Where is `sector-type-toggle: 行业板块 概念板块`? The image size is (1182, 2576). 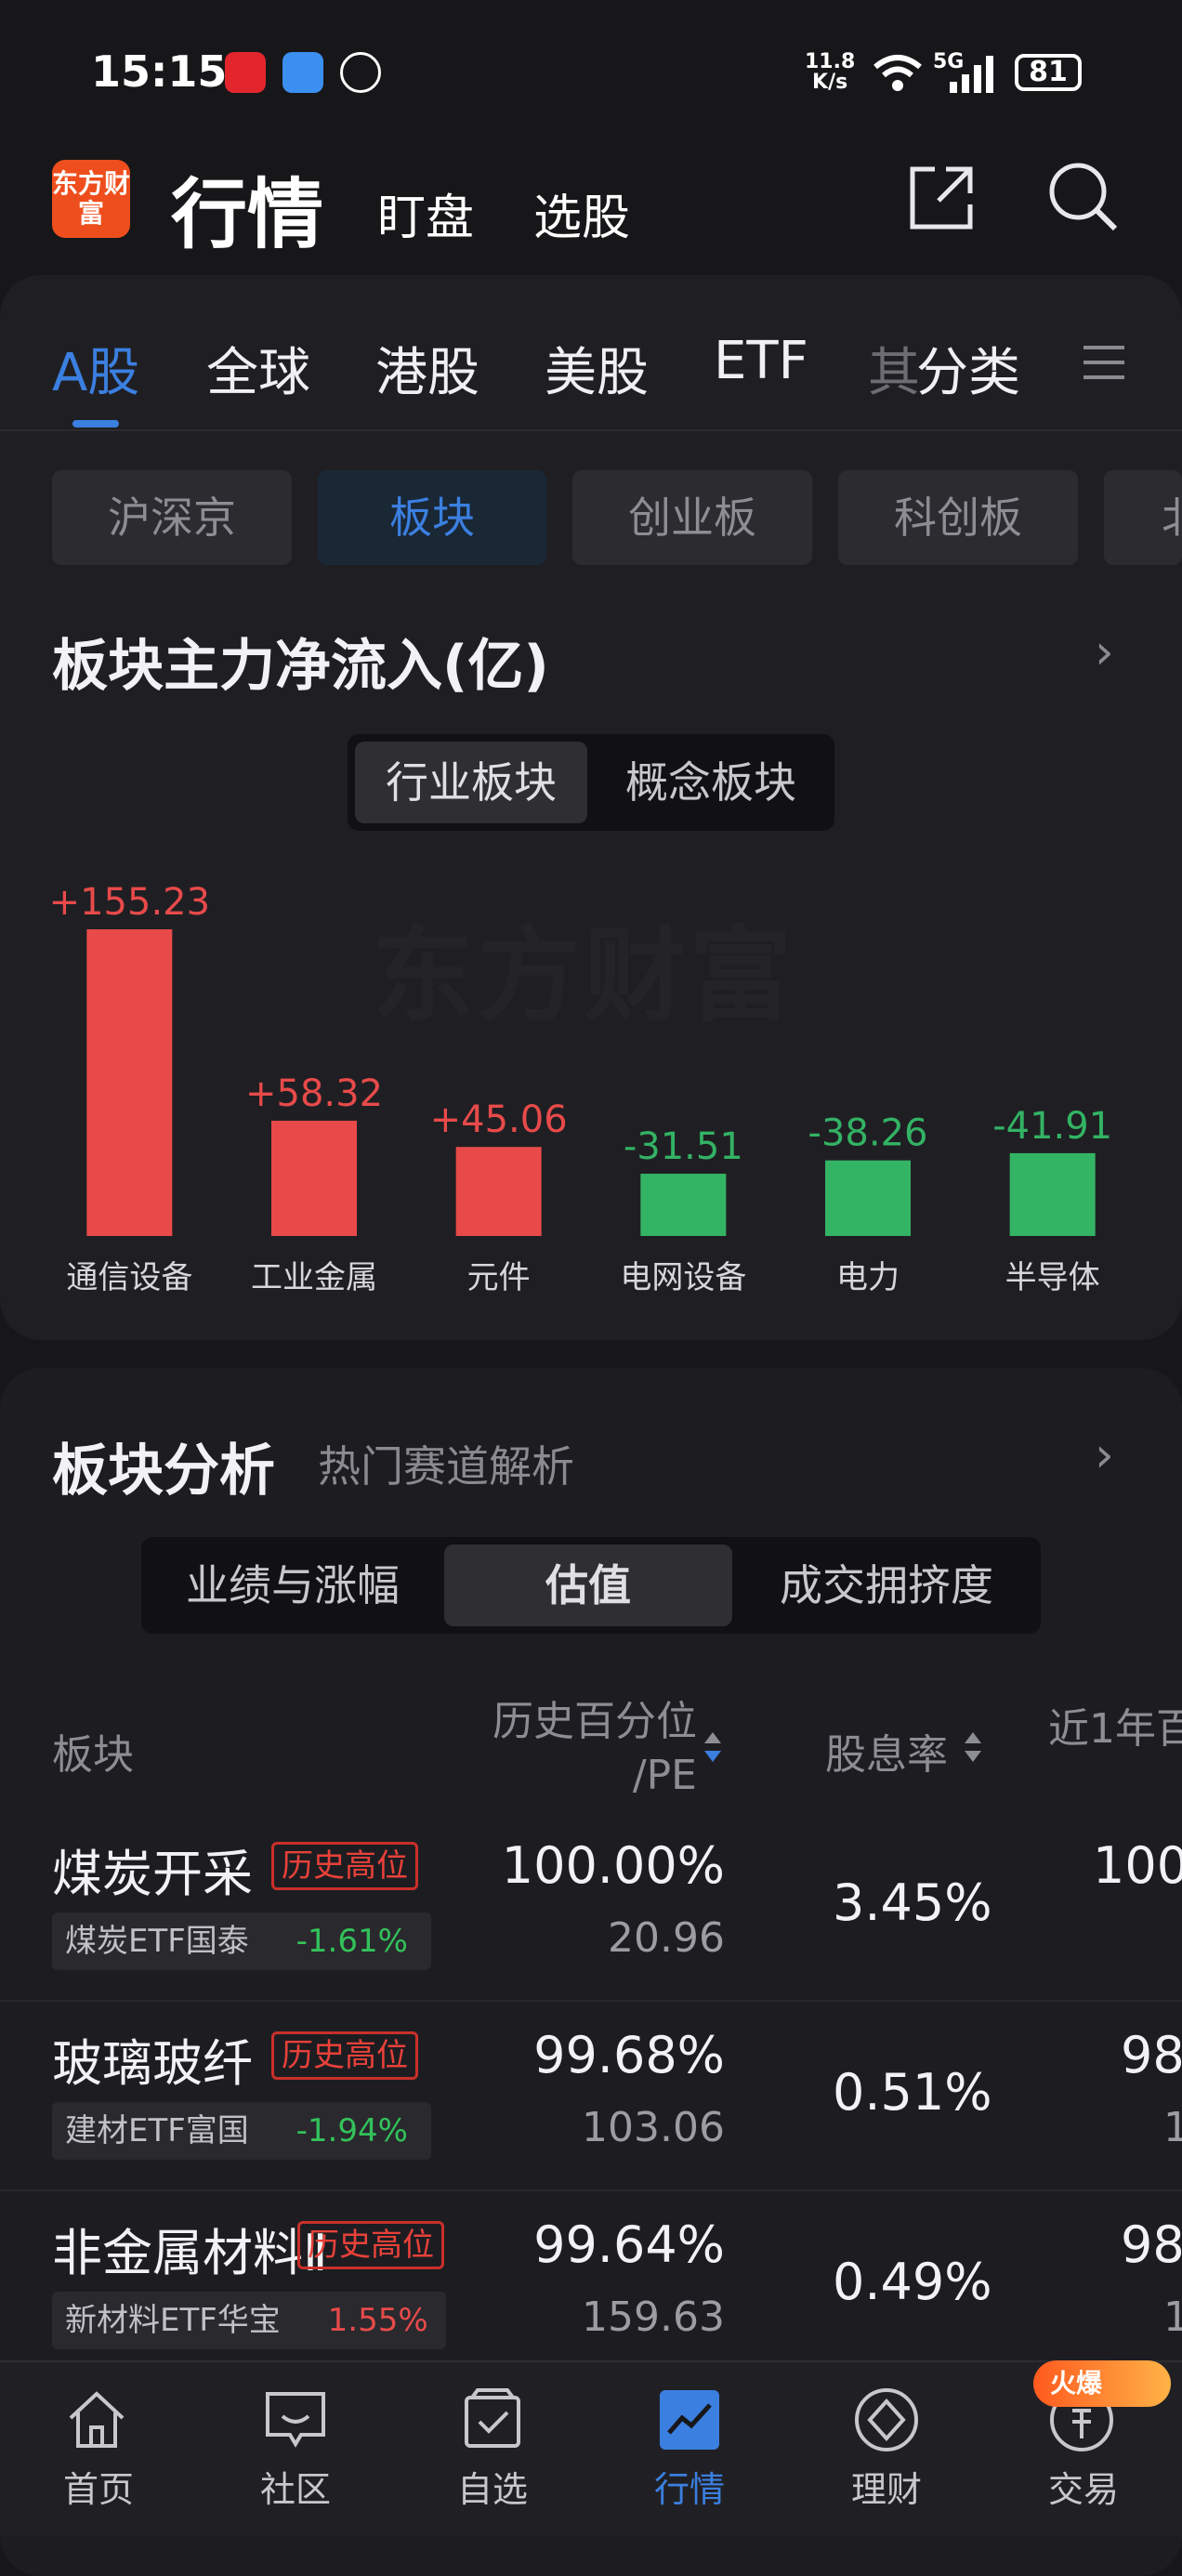 sector-type-toggle: 行业板块 概念板块 is located at coordinates (591, 782).